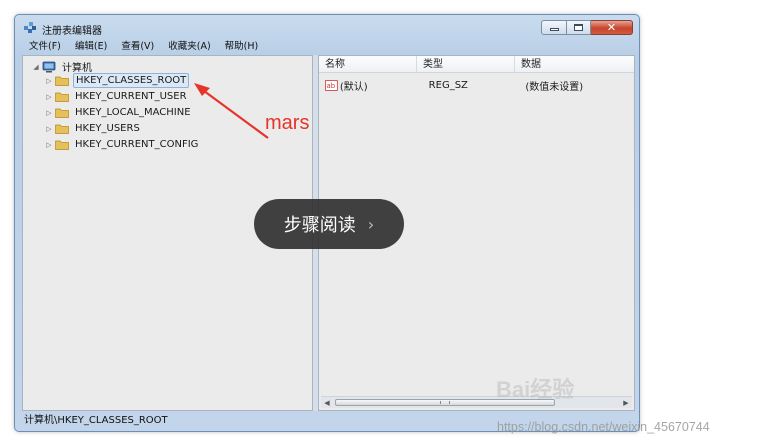 This screenshot has height=446, width=781. What do you see at coordinates (287, 123) in the screenshot?
I see `annotation-text: mars` at bounding box center [287, 123].